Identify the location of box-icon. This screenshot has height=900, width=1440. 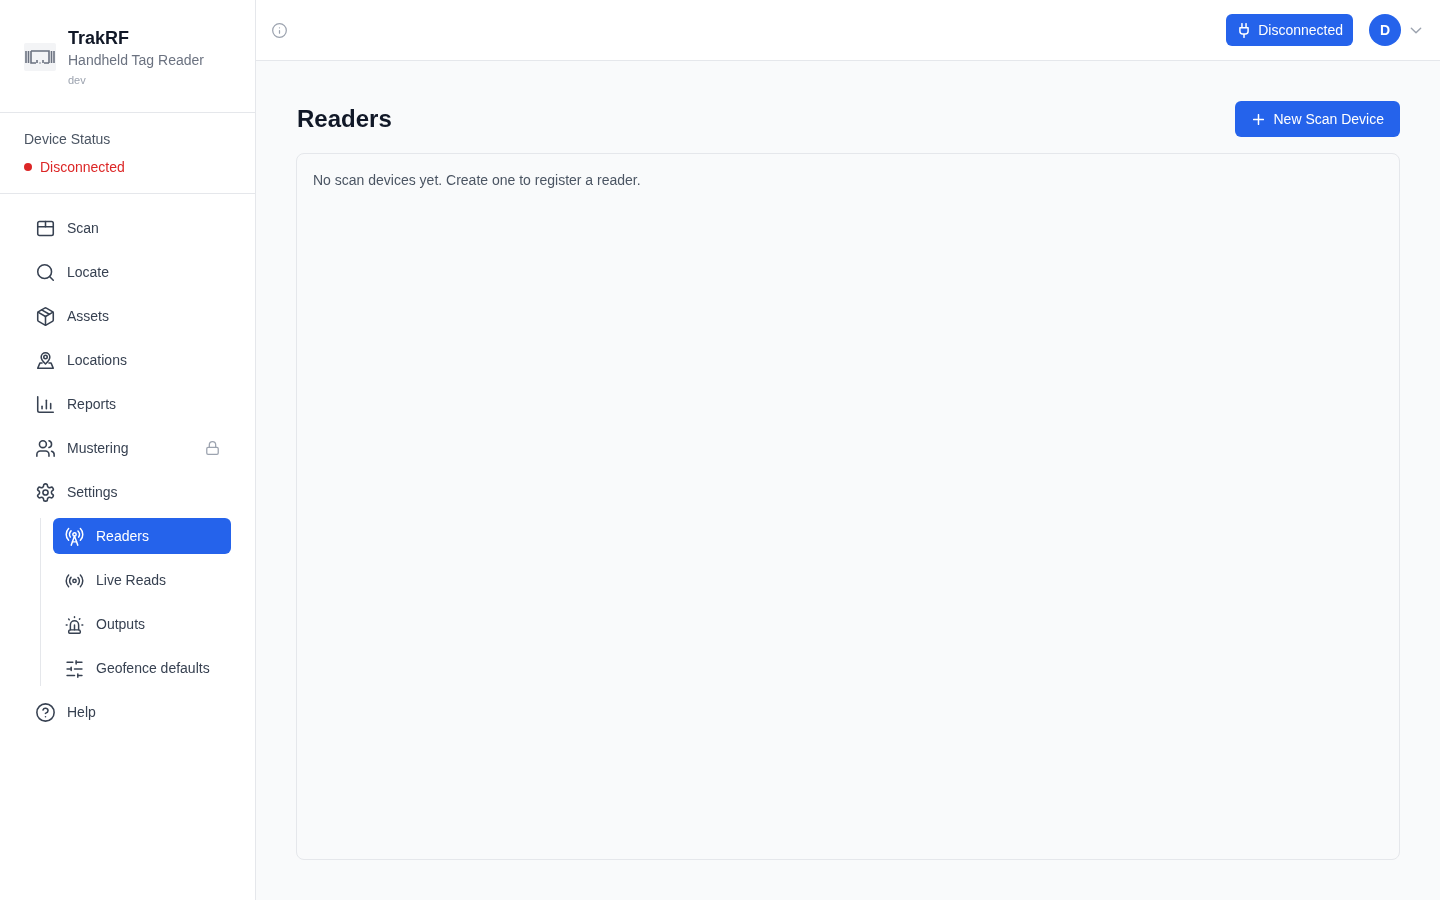
(45, 228).